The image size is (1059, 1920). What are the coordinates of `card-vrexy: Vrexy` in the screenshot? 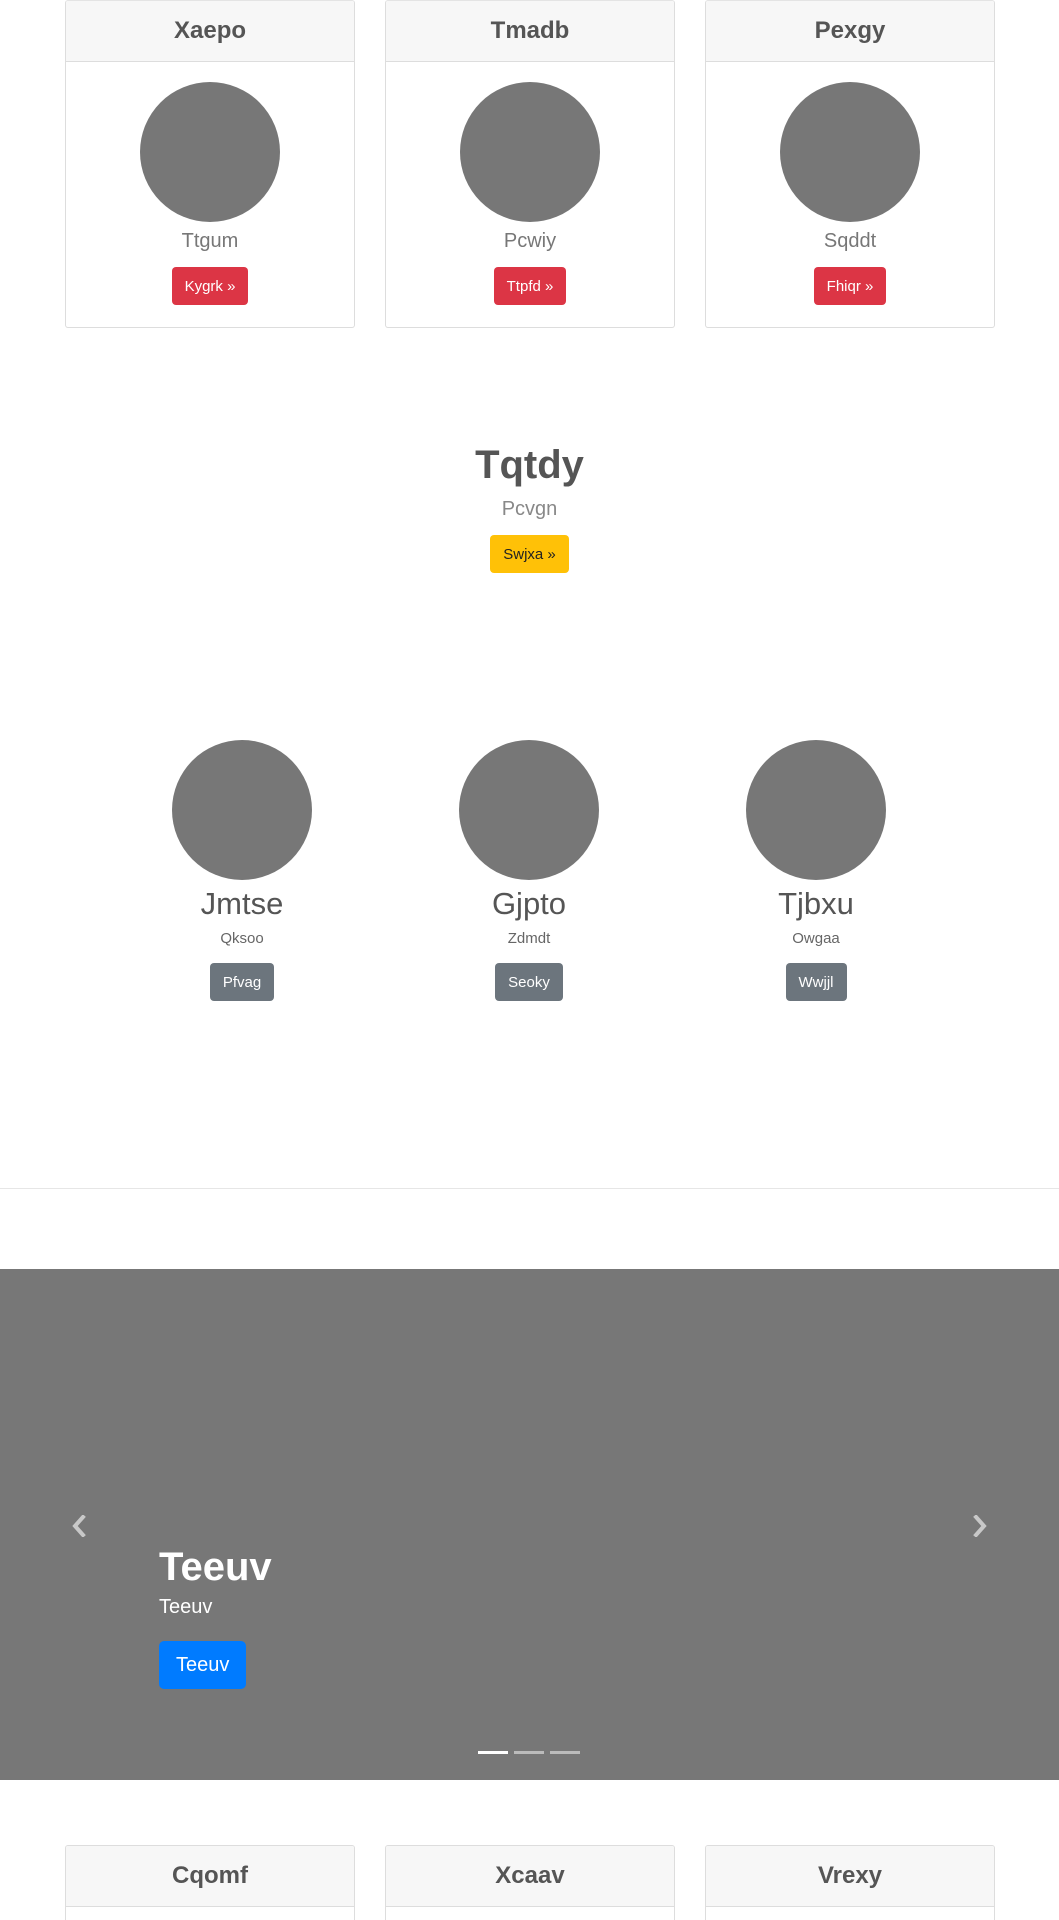 It's located at (850, 1882).